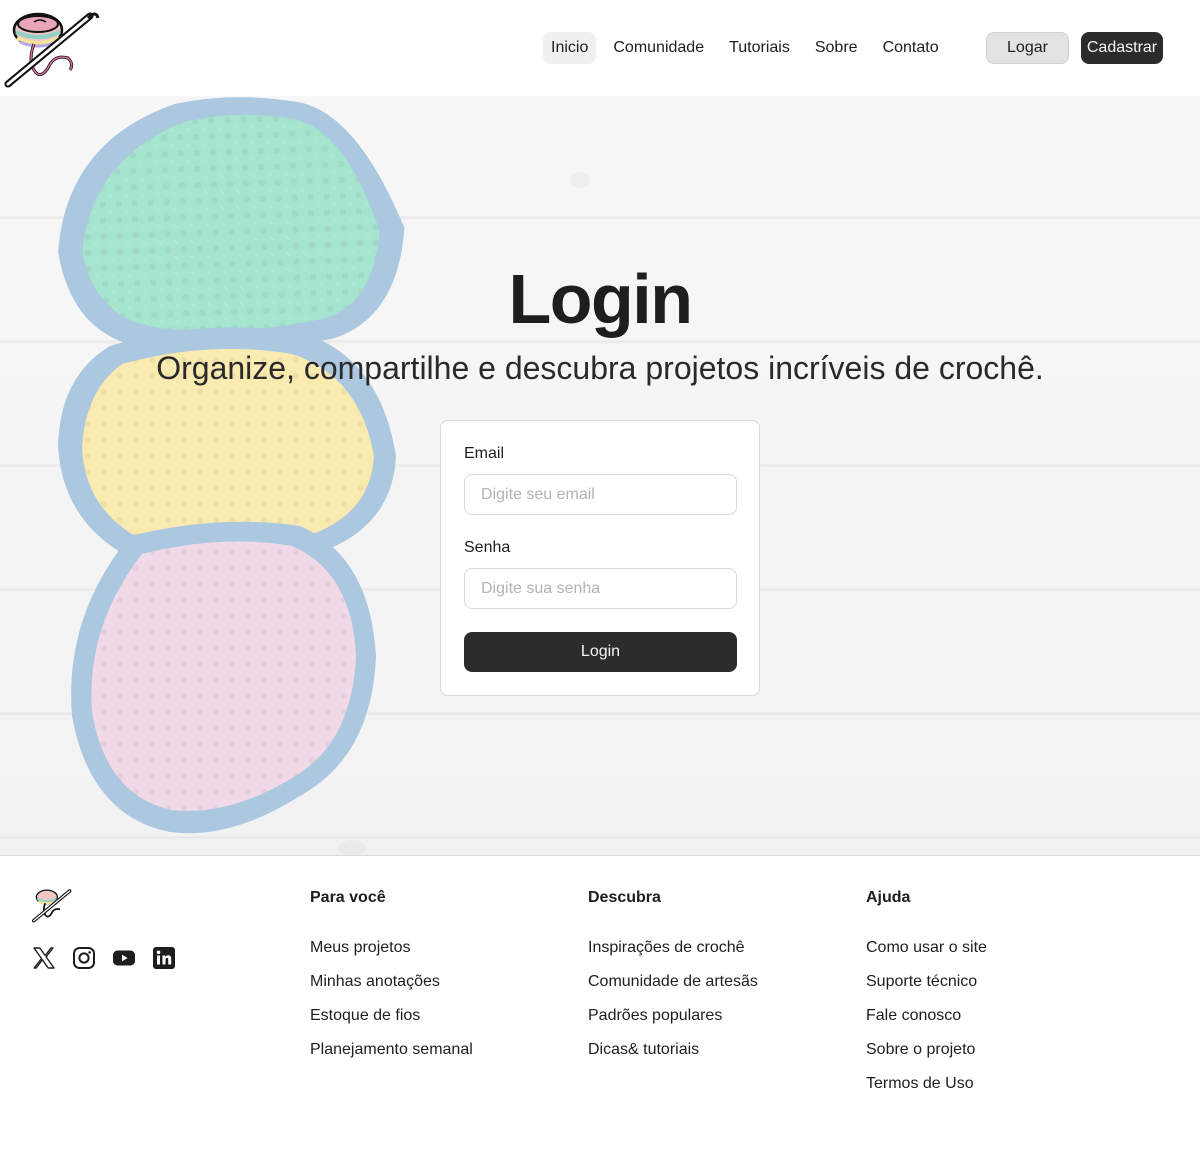  What do you see at coordinates (484, 453) in the screenshot?
I see `email-label: Email` at bounding box center [484, 453].